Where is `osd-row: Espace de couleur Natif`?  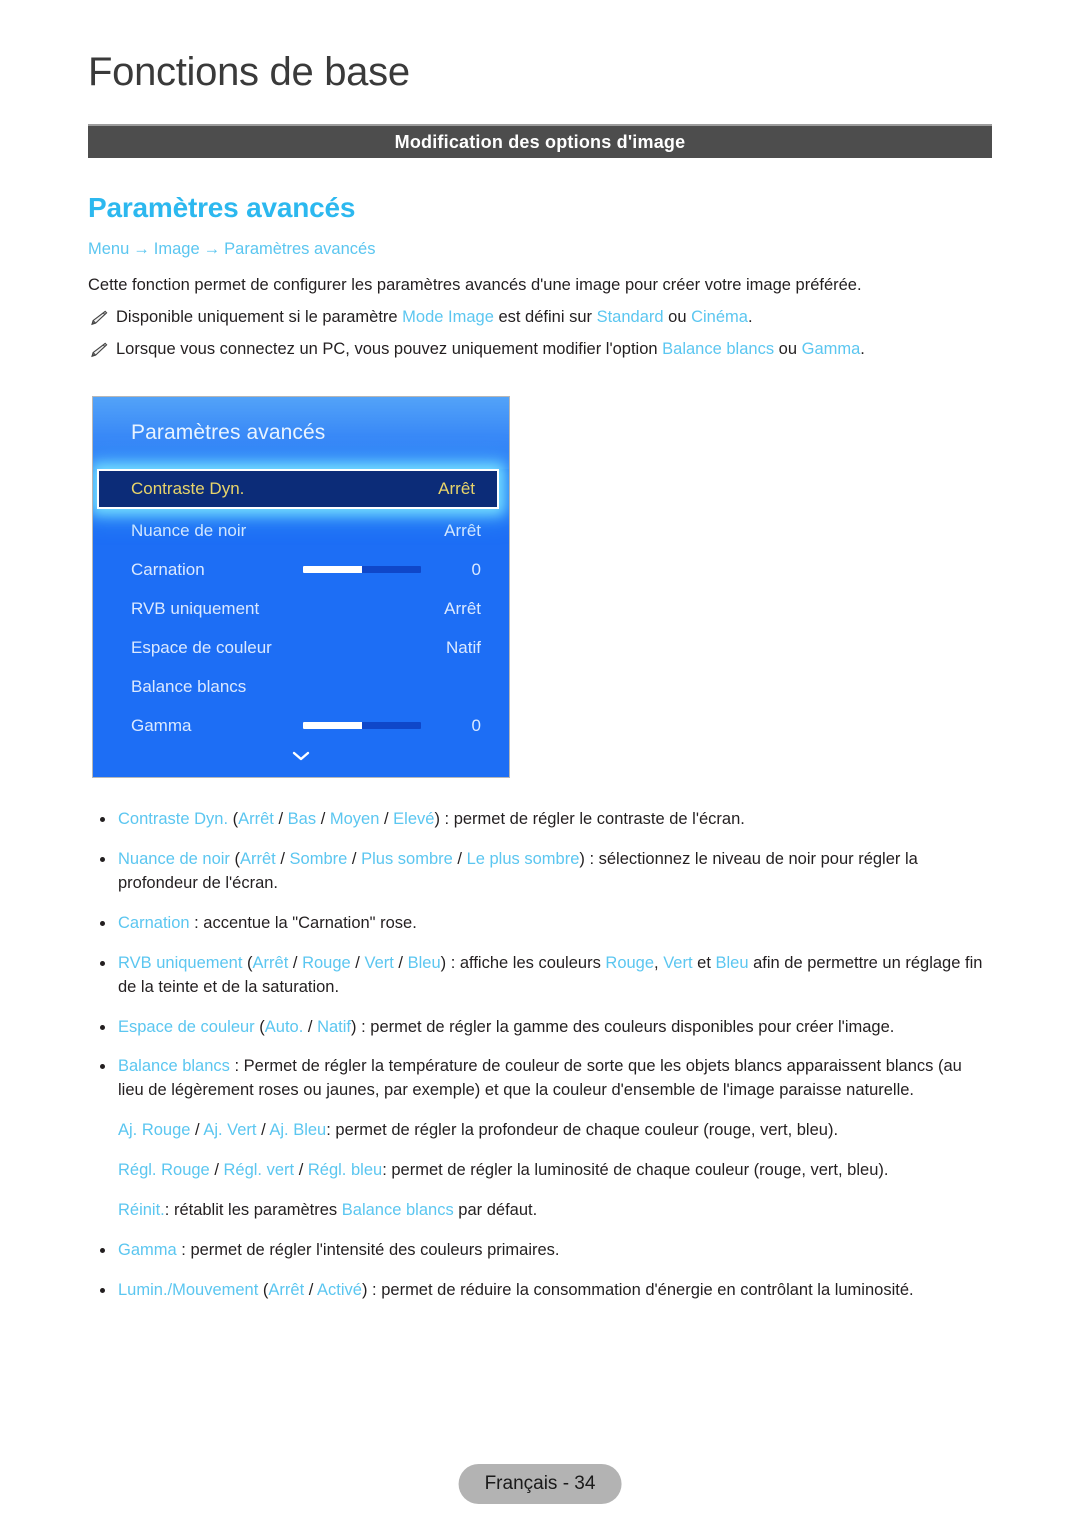 osd-row: Espace de couleur Natif is located at coordinates (301, 647).